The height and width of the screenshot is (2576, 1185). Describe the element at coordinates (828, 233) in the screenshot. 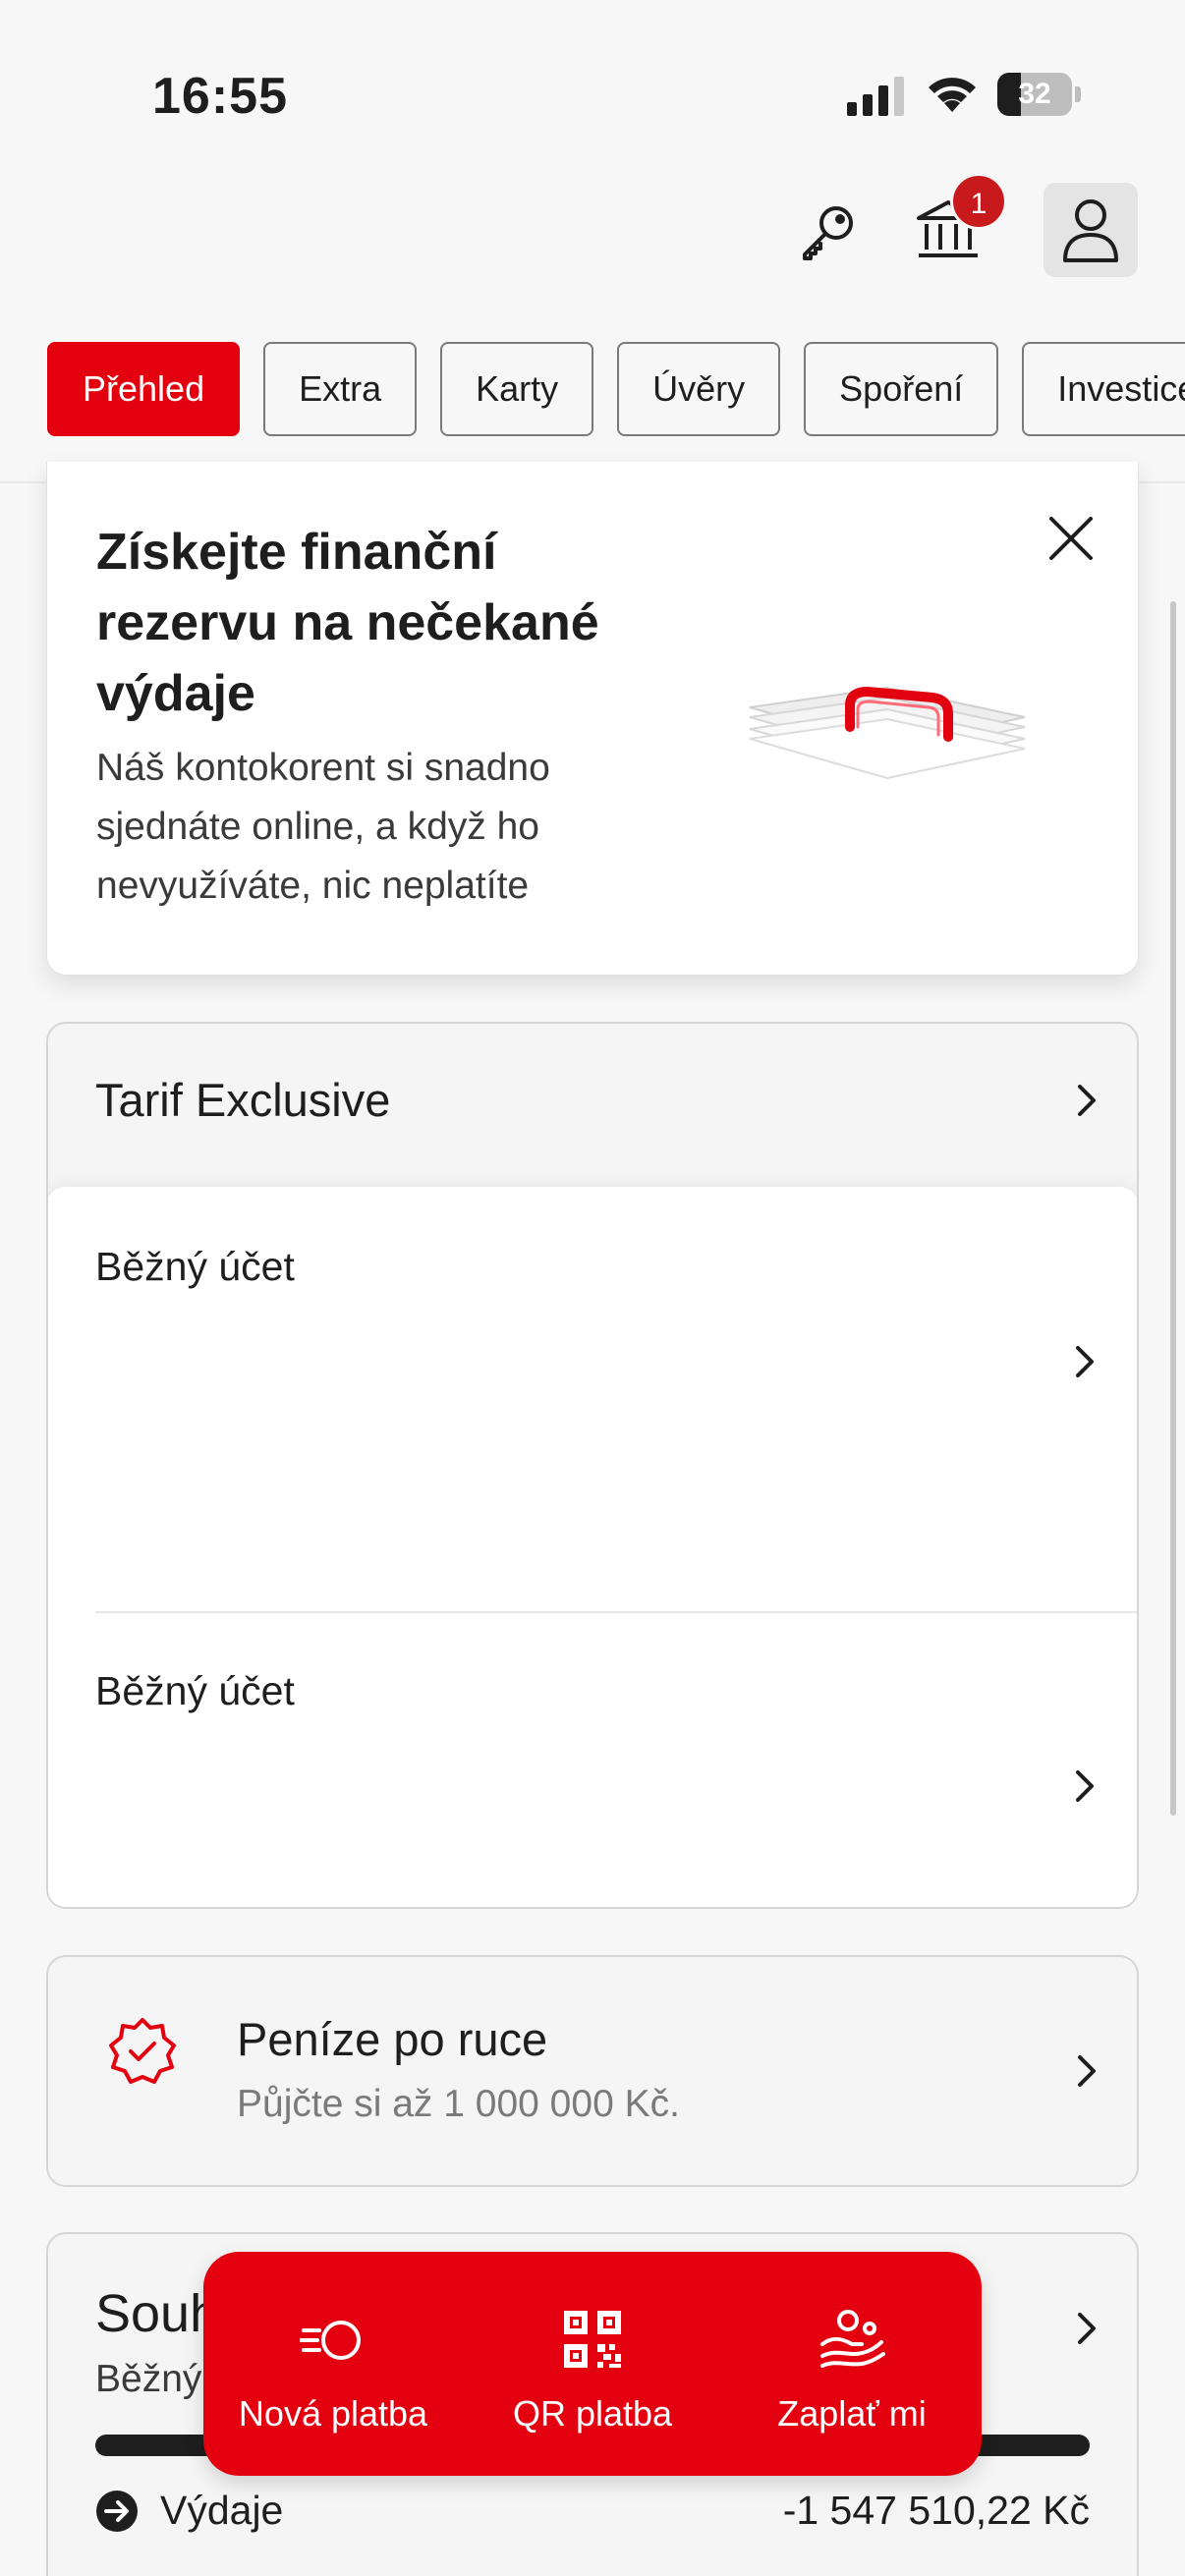

I see `key-icon` at that location.